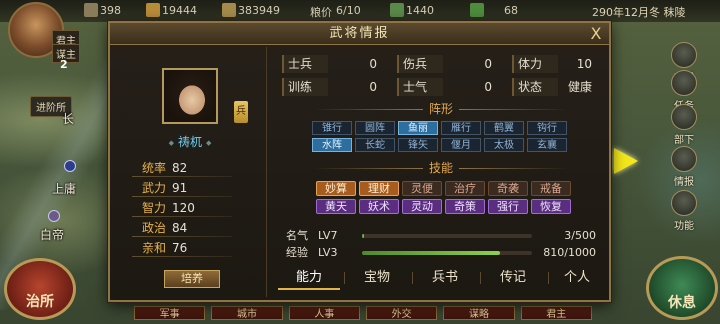  What do you see at coordinates (247, 313) in the screenshot?
I see `nav-city: 城市` at bounding box center [247, 313].